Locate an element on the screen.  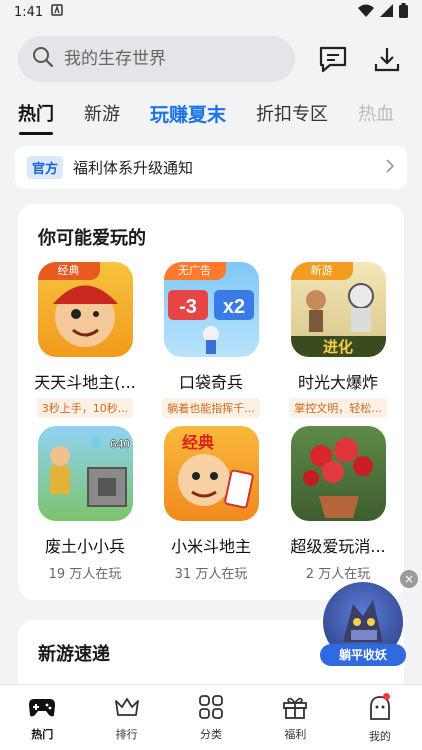
signal-icon is located at coordinates (386, 12).